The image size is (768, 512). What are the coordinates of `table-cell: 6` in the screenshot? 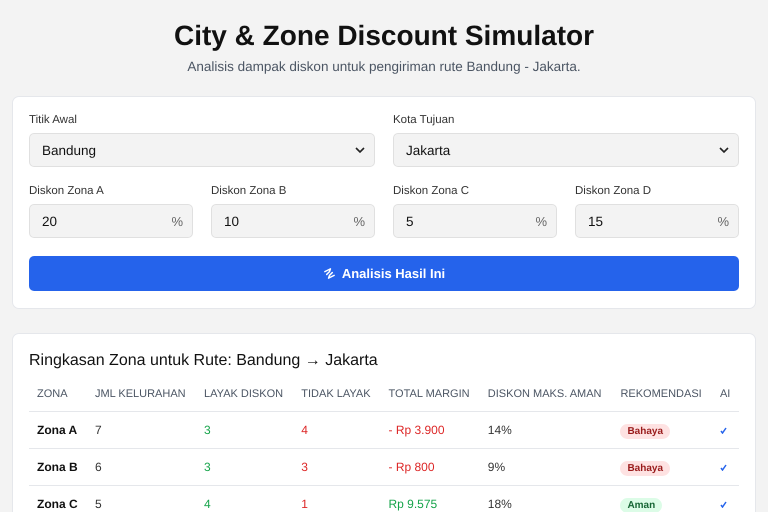 It's located at (98, 467).